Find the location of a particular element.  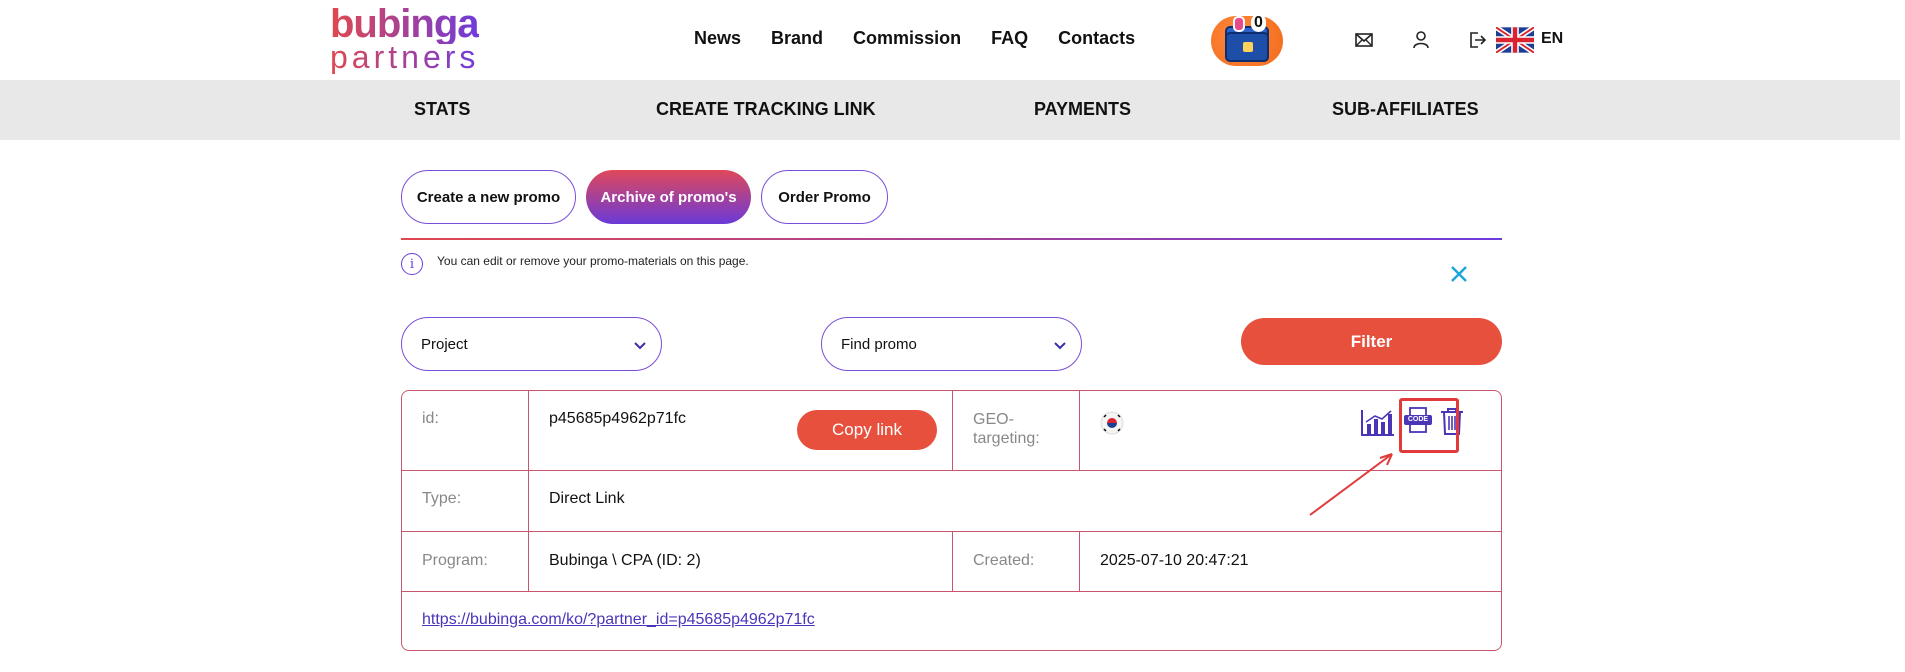

nav-news: News is located at coordinates (717, 38).